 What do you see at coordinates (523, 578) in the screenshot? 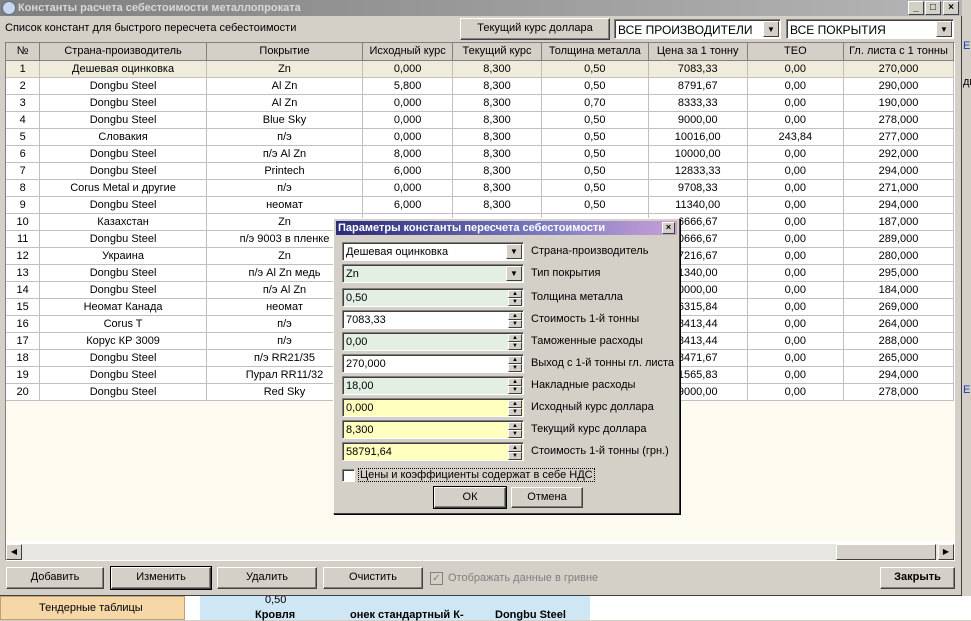
I see `show-uah-label: Отображать данные в гривне` at bounding box center [523, 578].